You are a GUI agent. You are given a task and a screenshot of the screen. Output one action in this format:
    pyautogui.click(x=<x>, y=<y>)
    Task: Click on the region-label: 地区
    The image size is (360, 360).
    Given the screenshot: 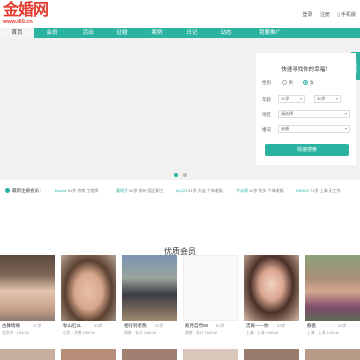 What is the action you would take?
    pyautogui.click(x=266, y=114)
    